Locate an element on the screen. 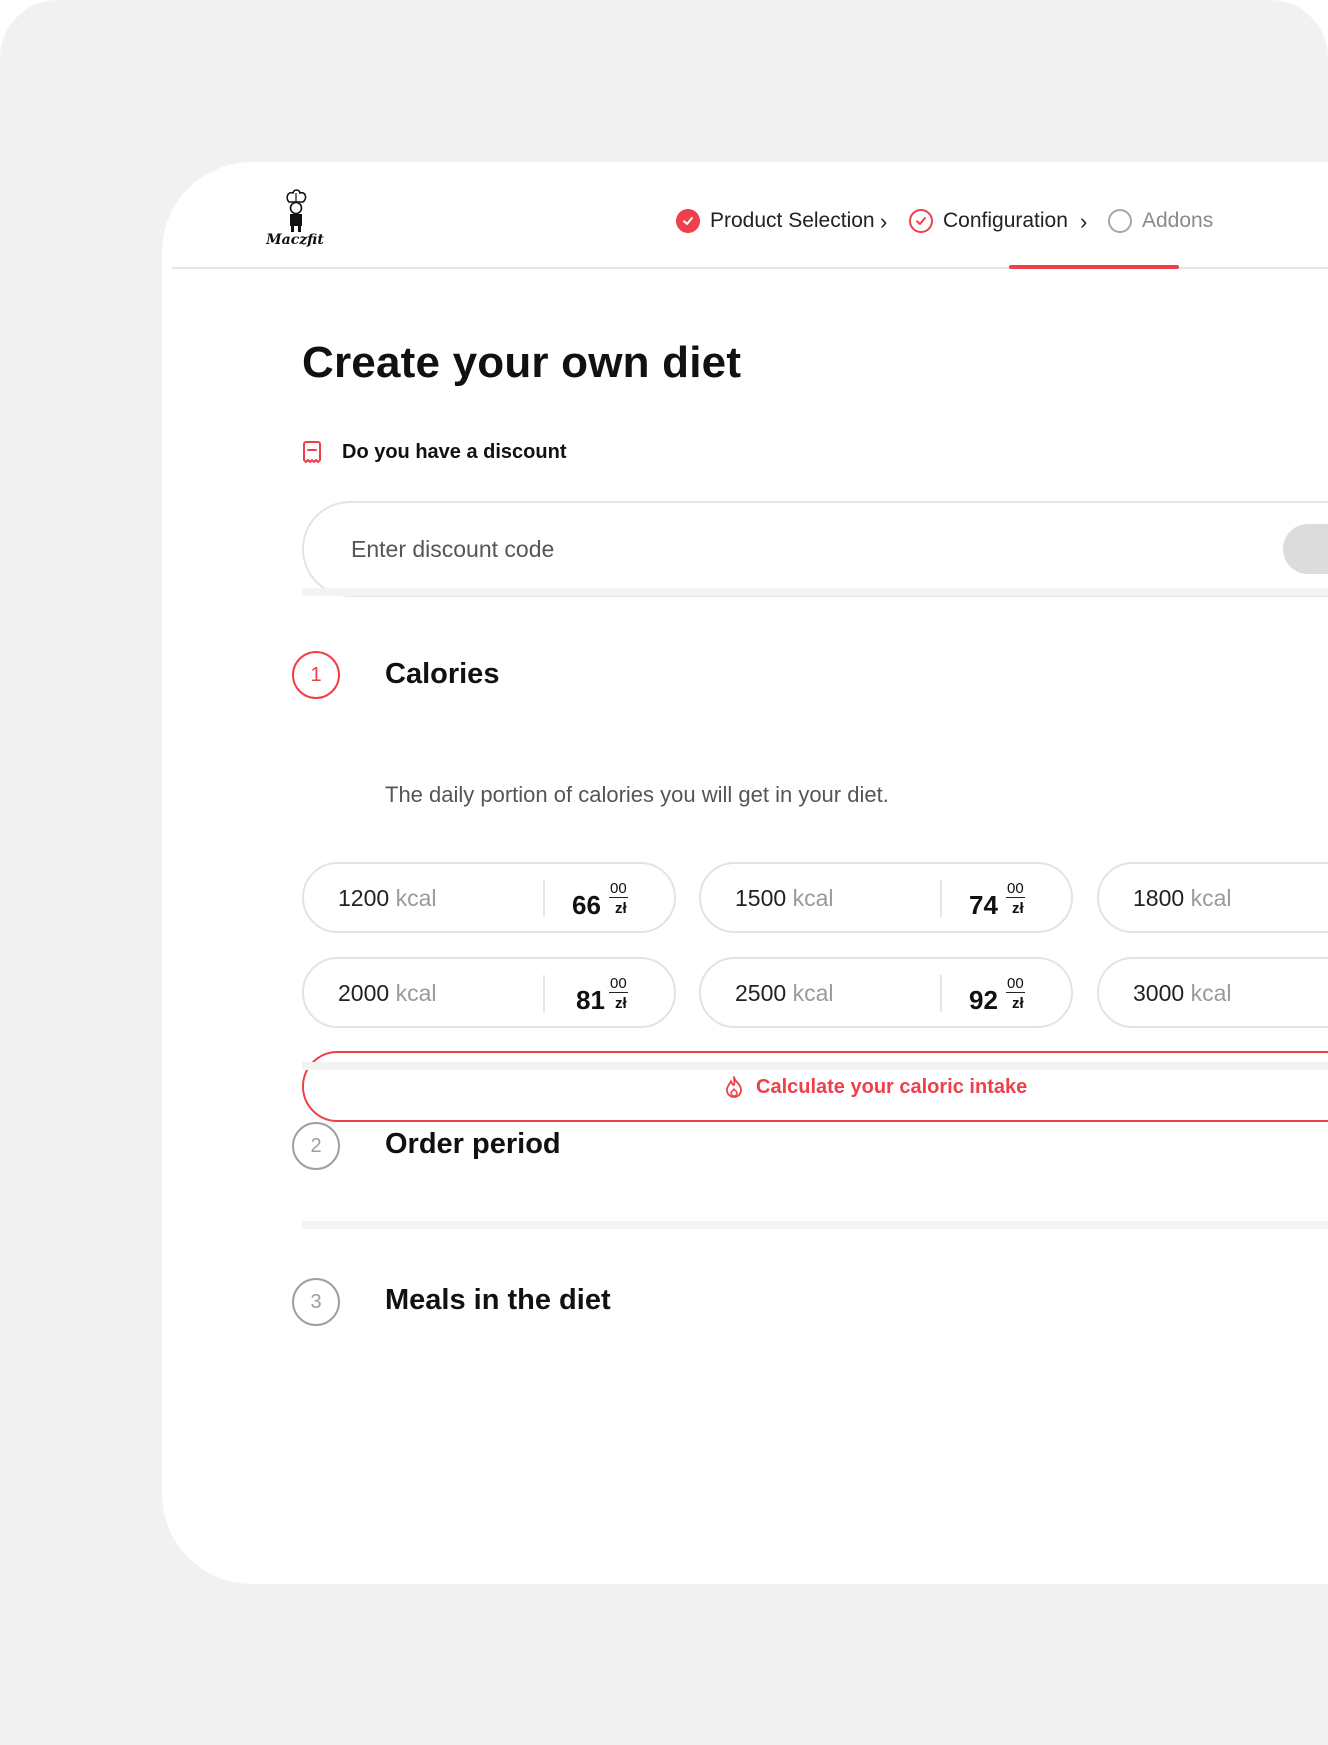 Image resolution: width=1328 pixels, height=1745 pixels. step-configuration: Configuration is located at coordinates (988, 221).